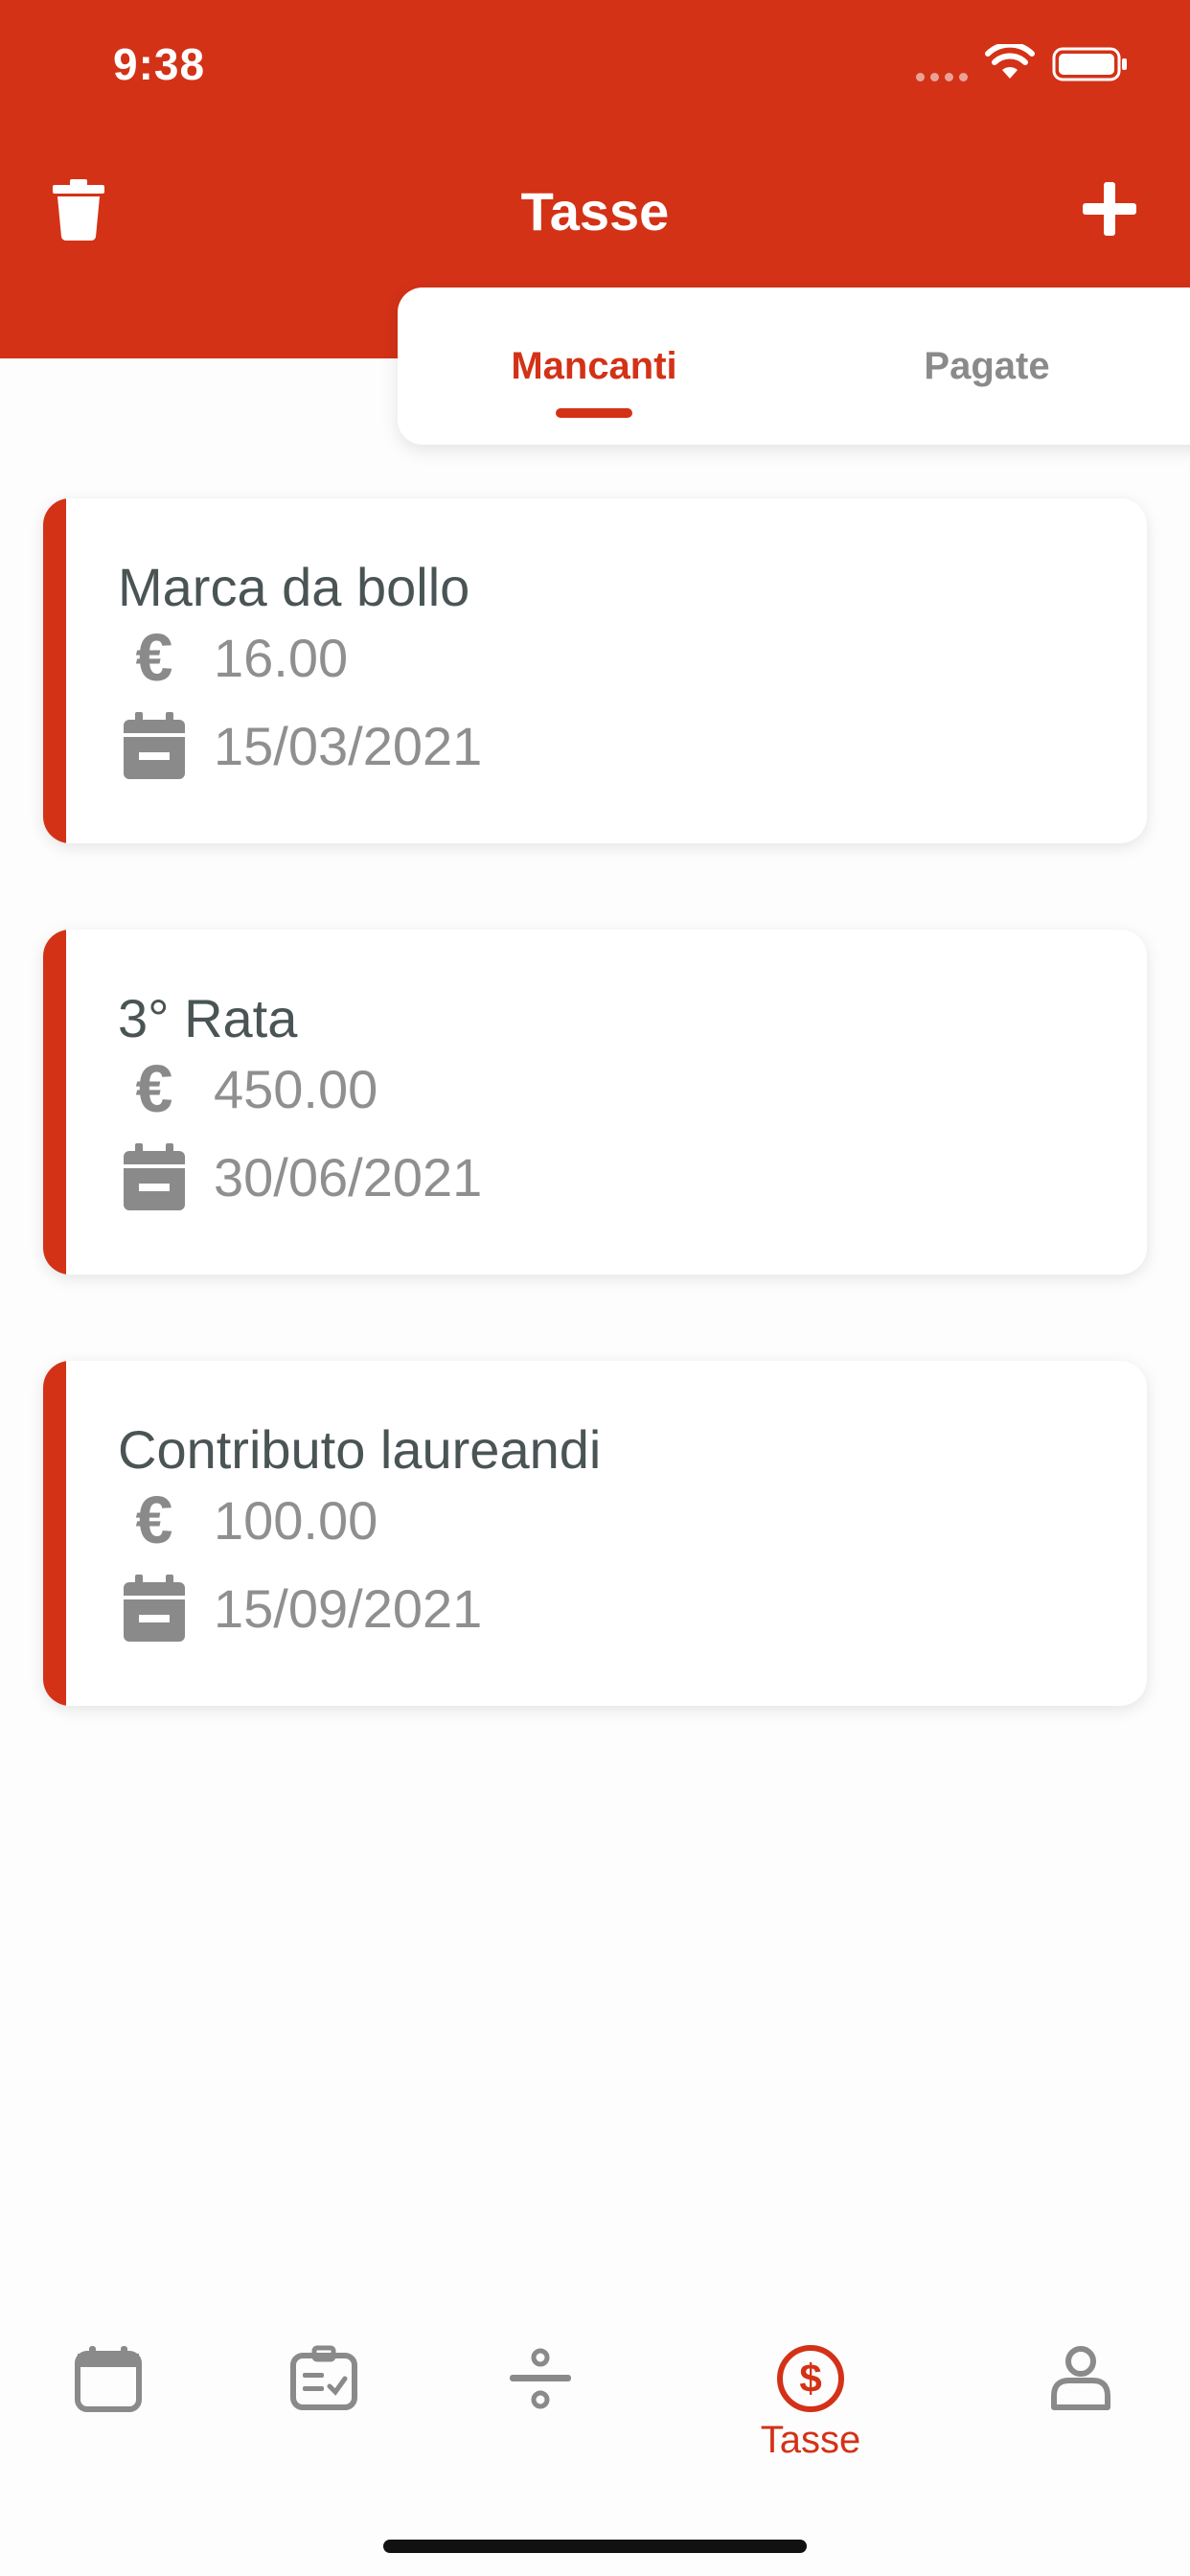 The height and width of the screenshot is (2576, 1190). I want to click on active-tab-indicator, so click(594, 413).